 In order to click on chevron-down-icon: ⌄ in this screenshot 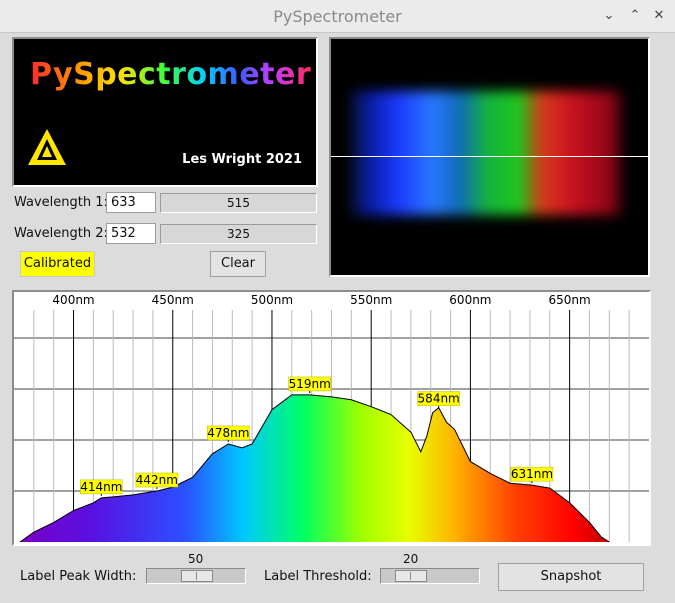, I will do `click(609, 16)`.